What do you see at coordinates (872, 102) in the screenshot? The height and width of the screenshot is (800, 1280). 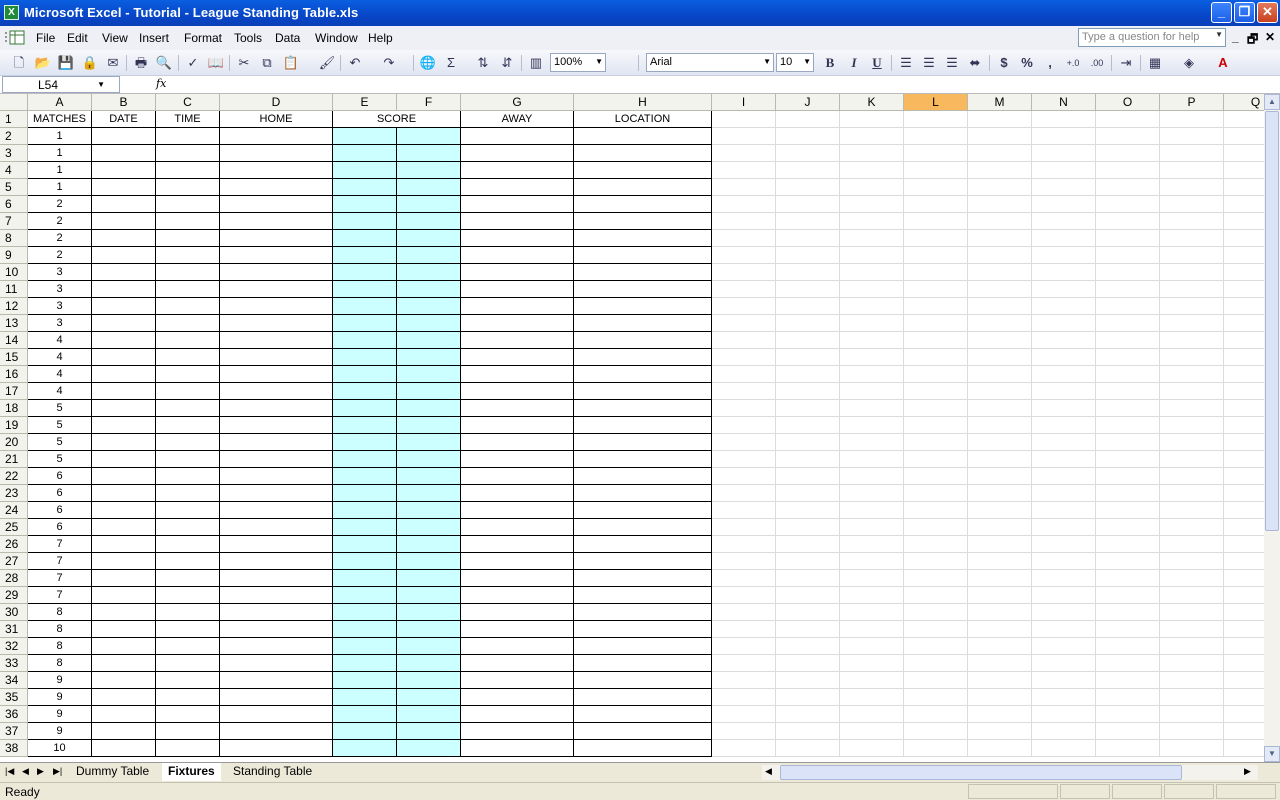 I see `column-header: K` at bounding box center [872, 102].